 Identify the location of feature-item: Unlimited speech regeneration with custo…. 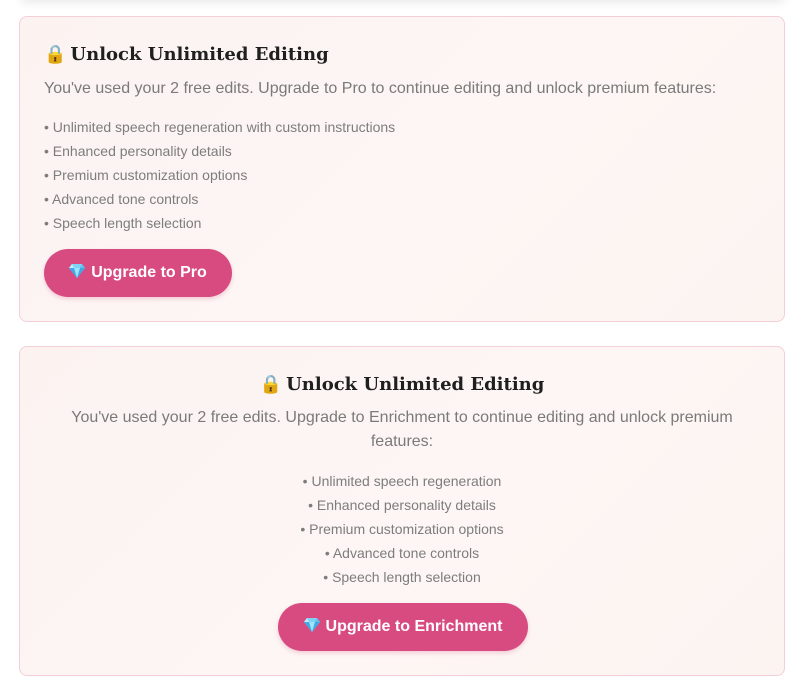
(219, 127).